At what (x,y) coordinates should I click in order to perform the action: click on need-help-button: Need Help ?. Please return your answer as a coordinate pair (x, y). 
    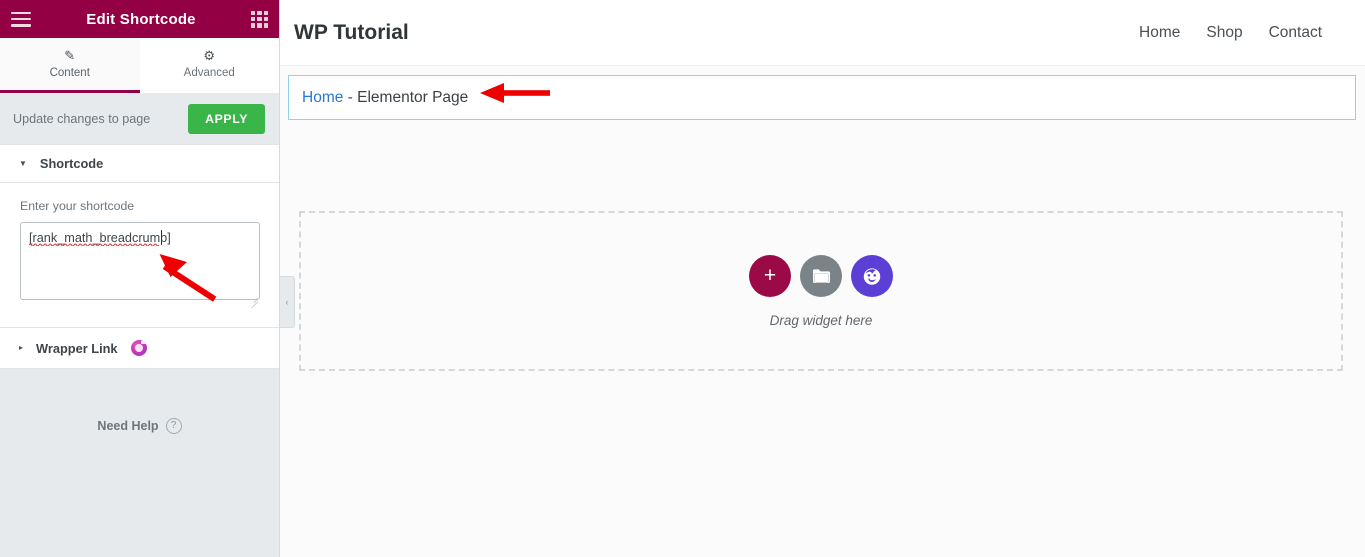
    Looking at the image, I should click on (139, 426).